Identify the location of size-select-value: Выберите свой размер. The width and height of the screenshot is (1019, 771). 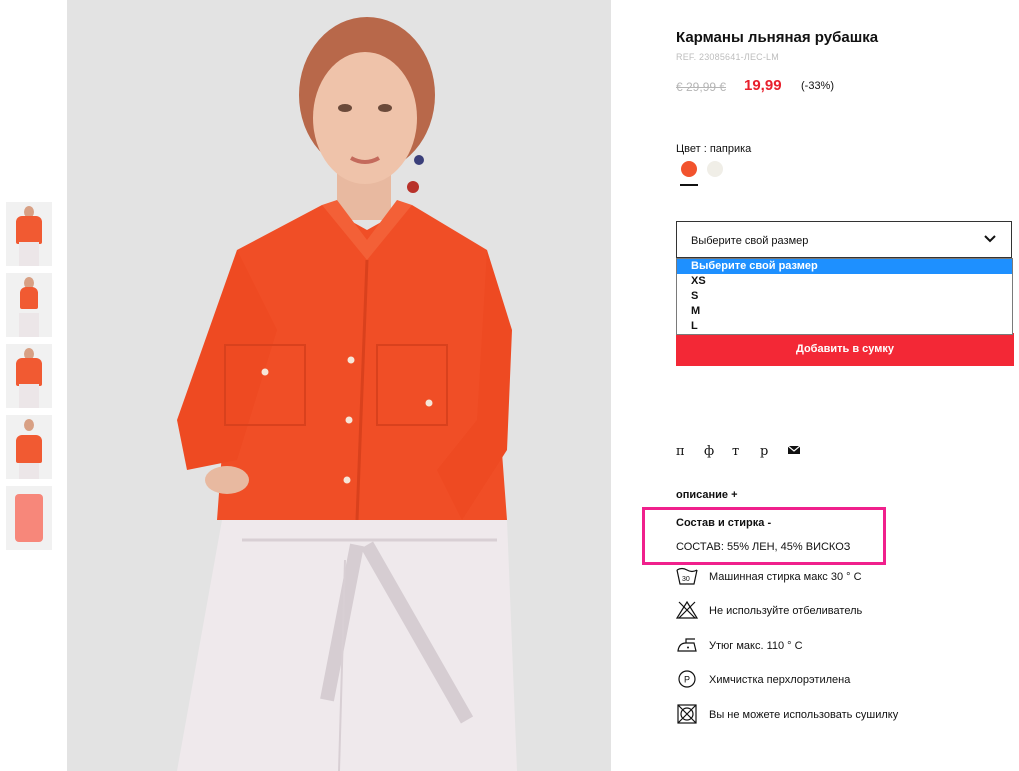
(750, 241).